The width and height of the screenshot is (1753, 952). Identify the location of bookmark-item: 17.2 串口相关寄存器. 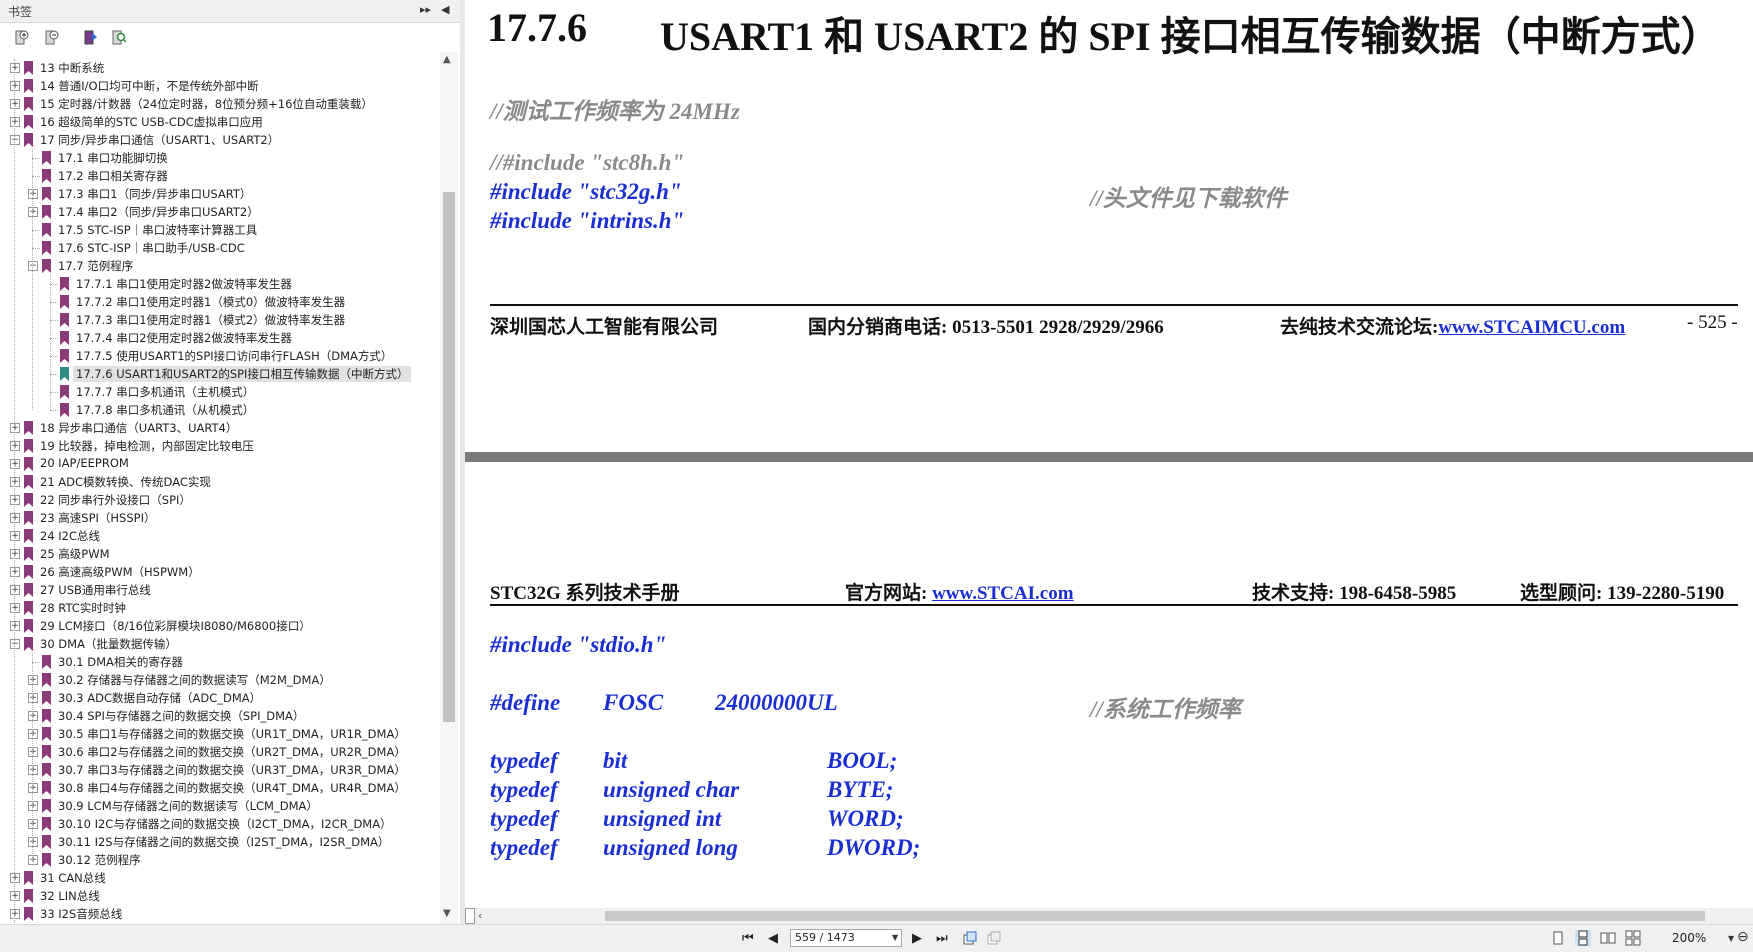
(220, 176).